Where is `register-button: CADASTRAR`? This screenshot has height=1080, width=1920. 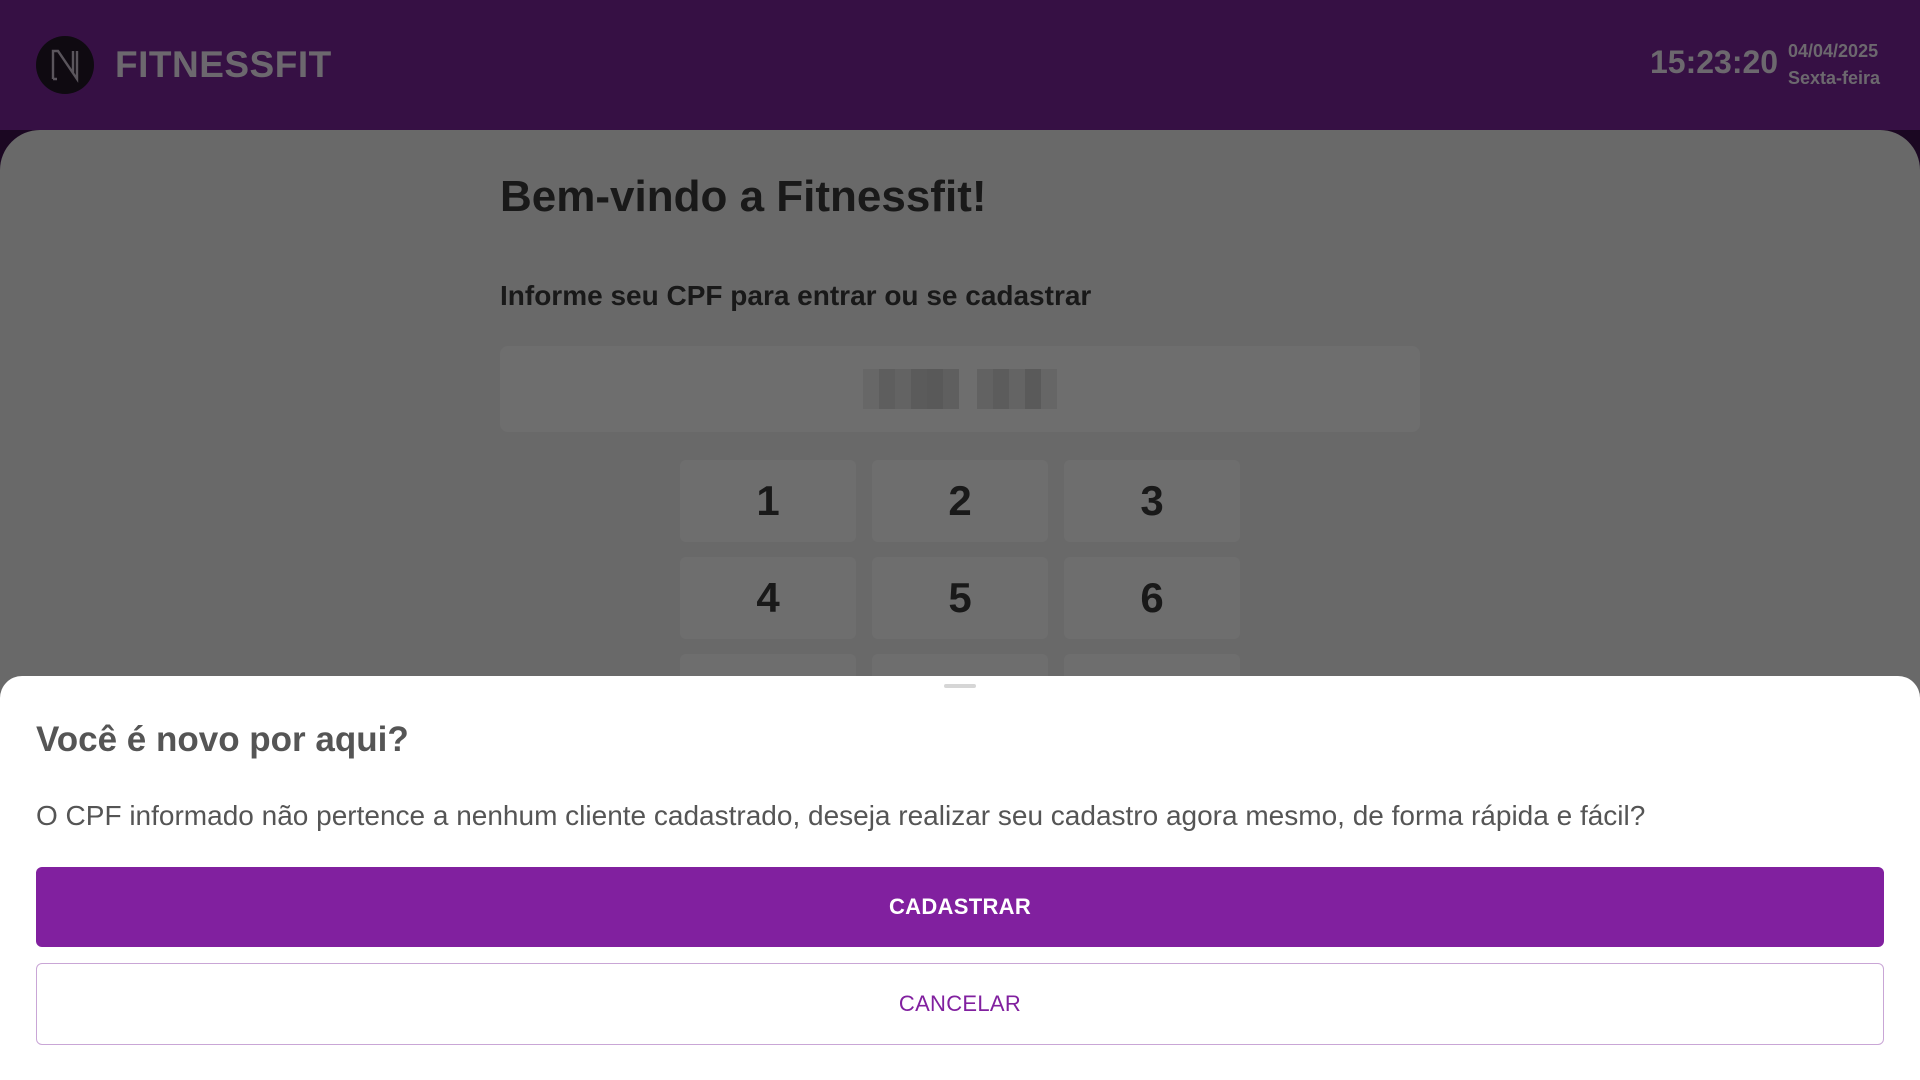 register-button: CADASTRAR is located at coordinates (960, 907).